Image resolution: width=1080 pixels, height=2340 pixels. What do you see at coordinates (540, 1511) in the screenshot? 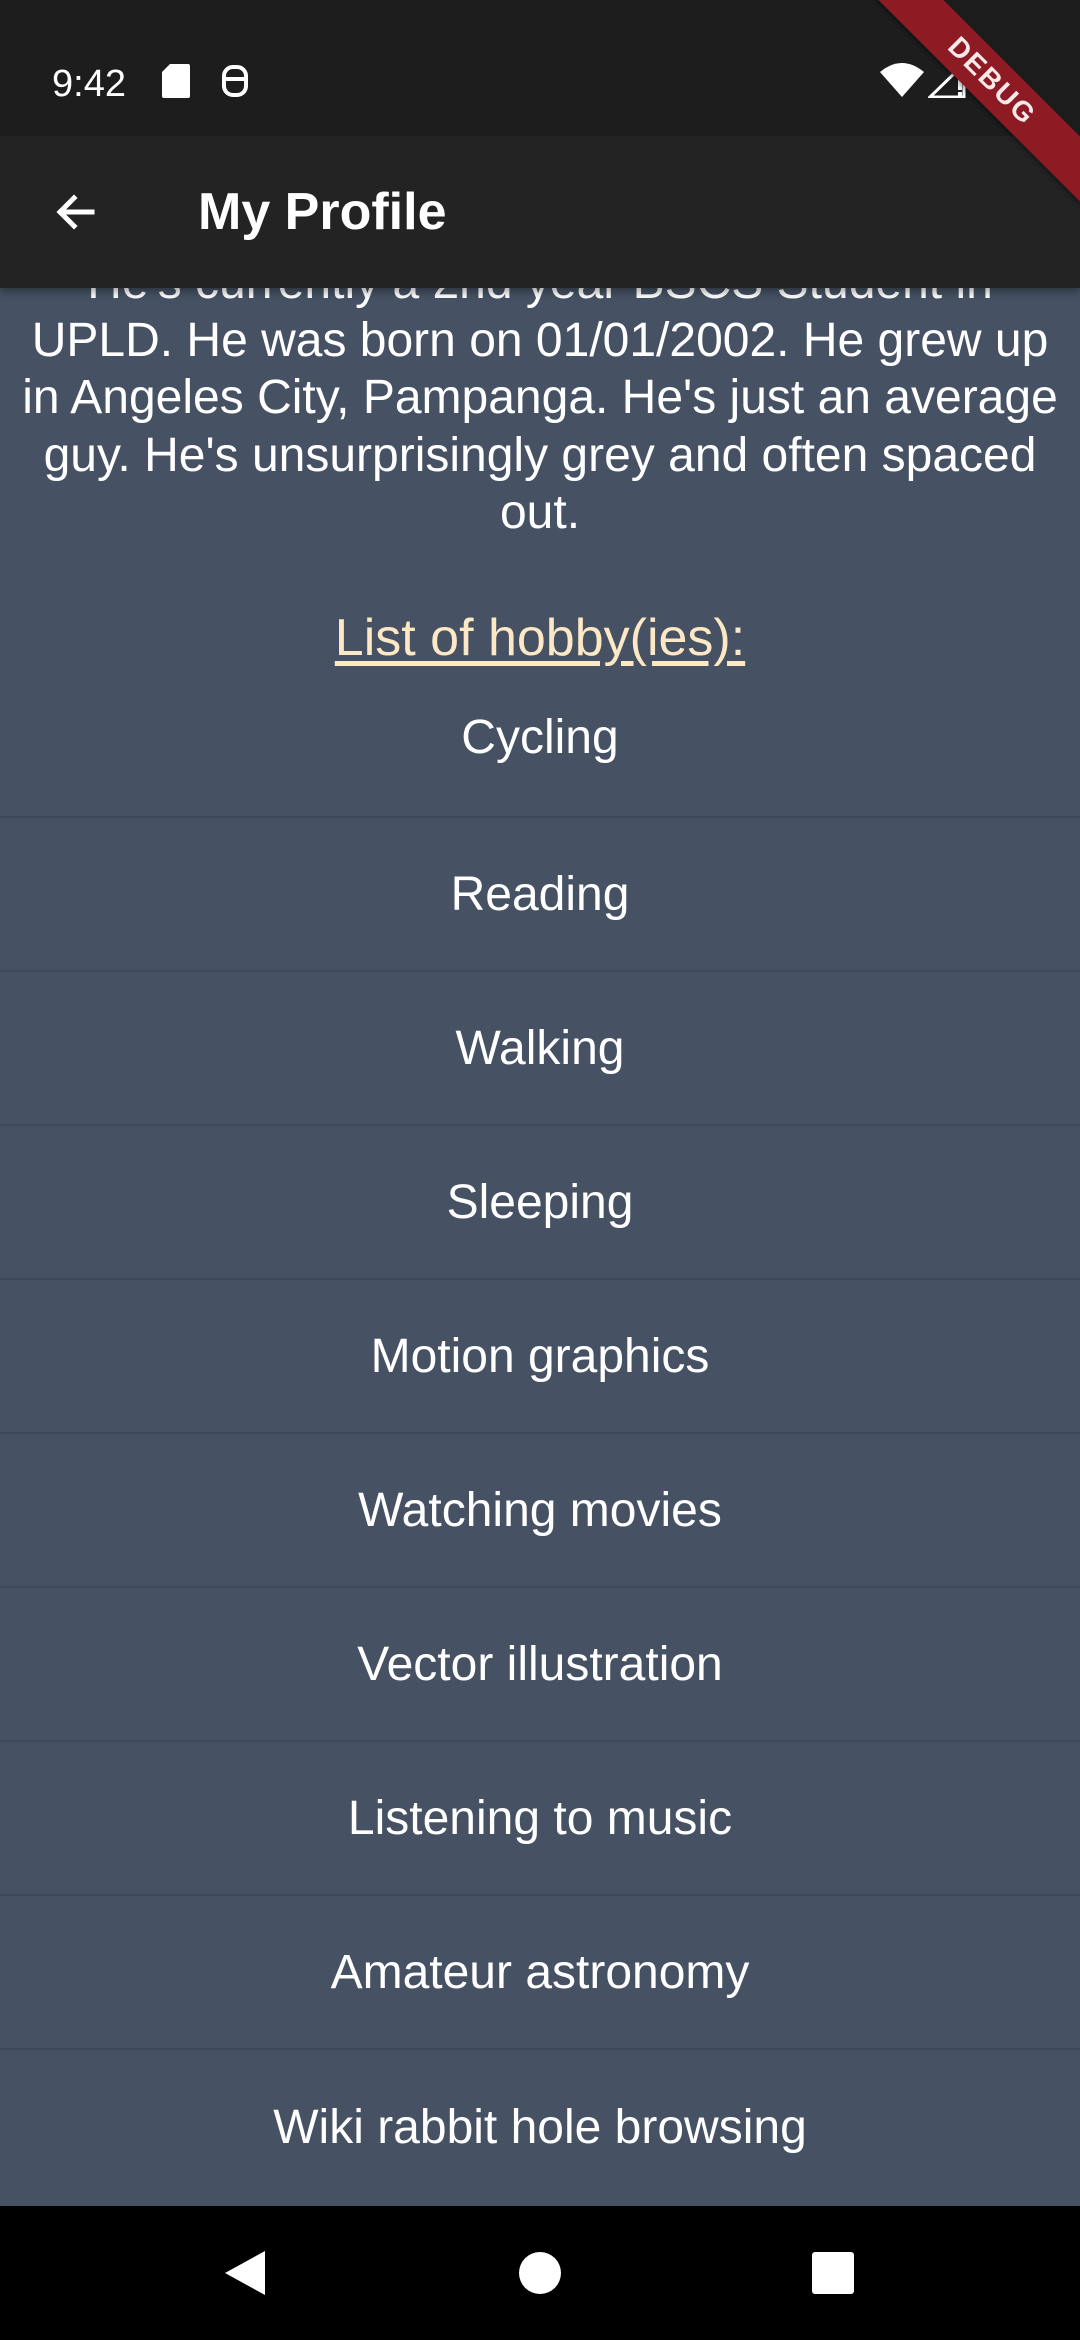
I see `list-item: Watching movies` at bounding box center [540, 1511].